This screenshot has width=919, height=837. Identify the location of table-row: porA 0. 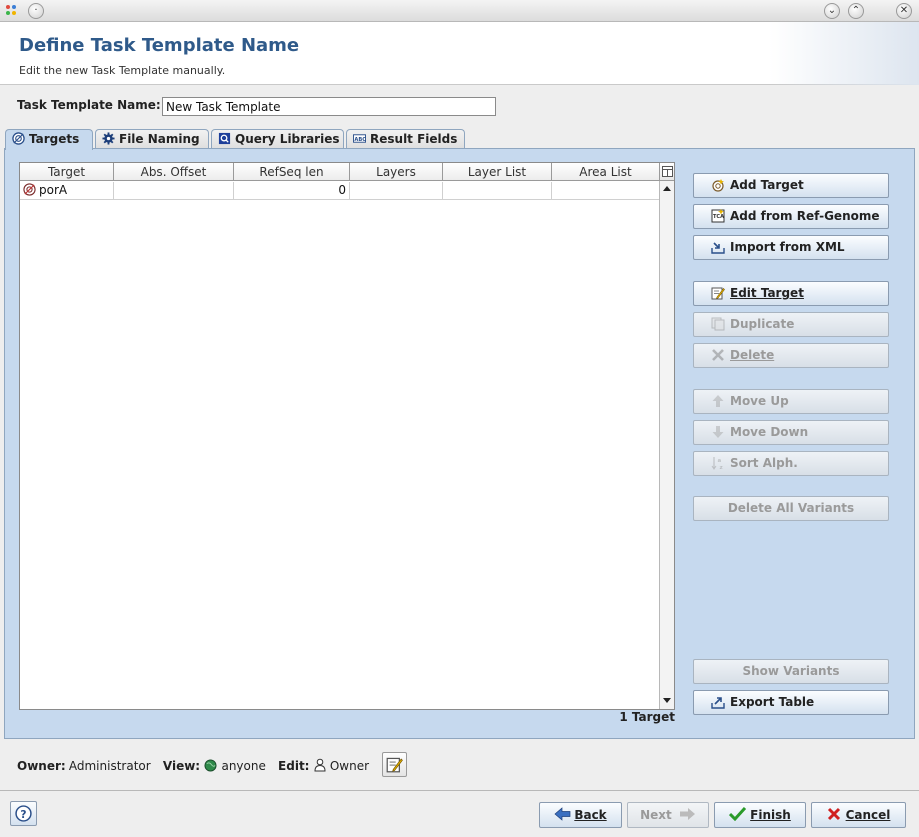
(339, 191).